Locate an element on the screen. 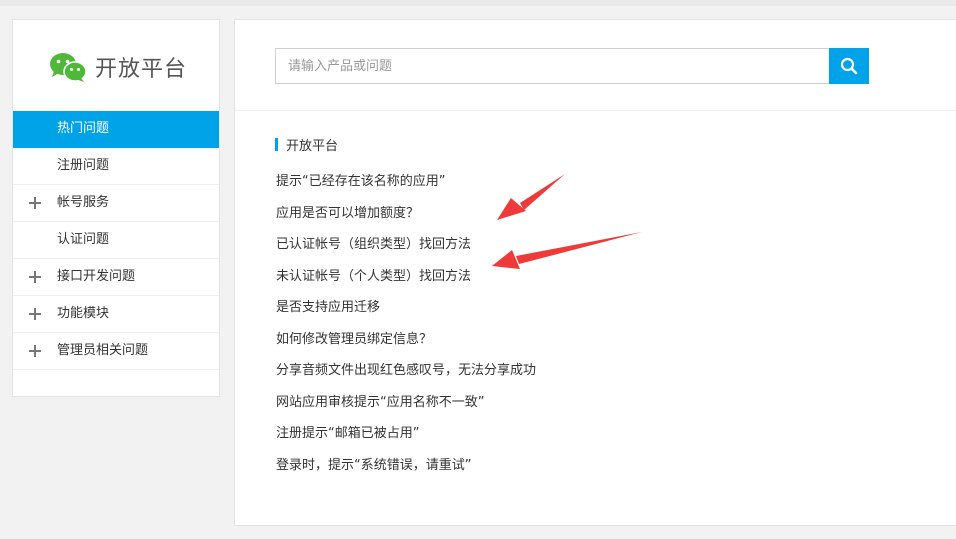 This screenshot has height=539, width=956. search-bar is located at coordinates (572, 66).